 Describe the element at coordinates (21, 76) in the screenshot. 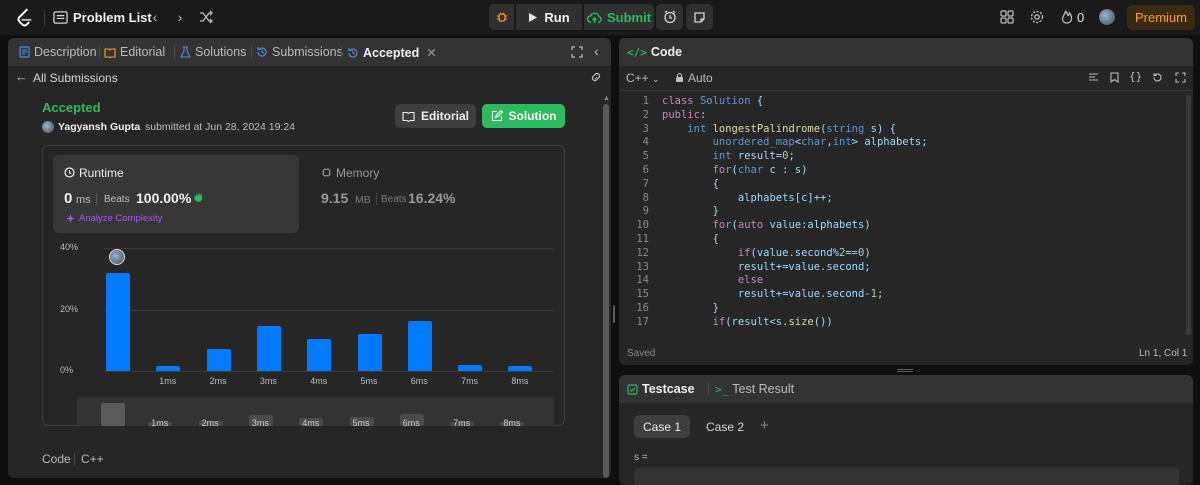

I see `arrow-left-icon: ←` at that location.